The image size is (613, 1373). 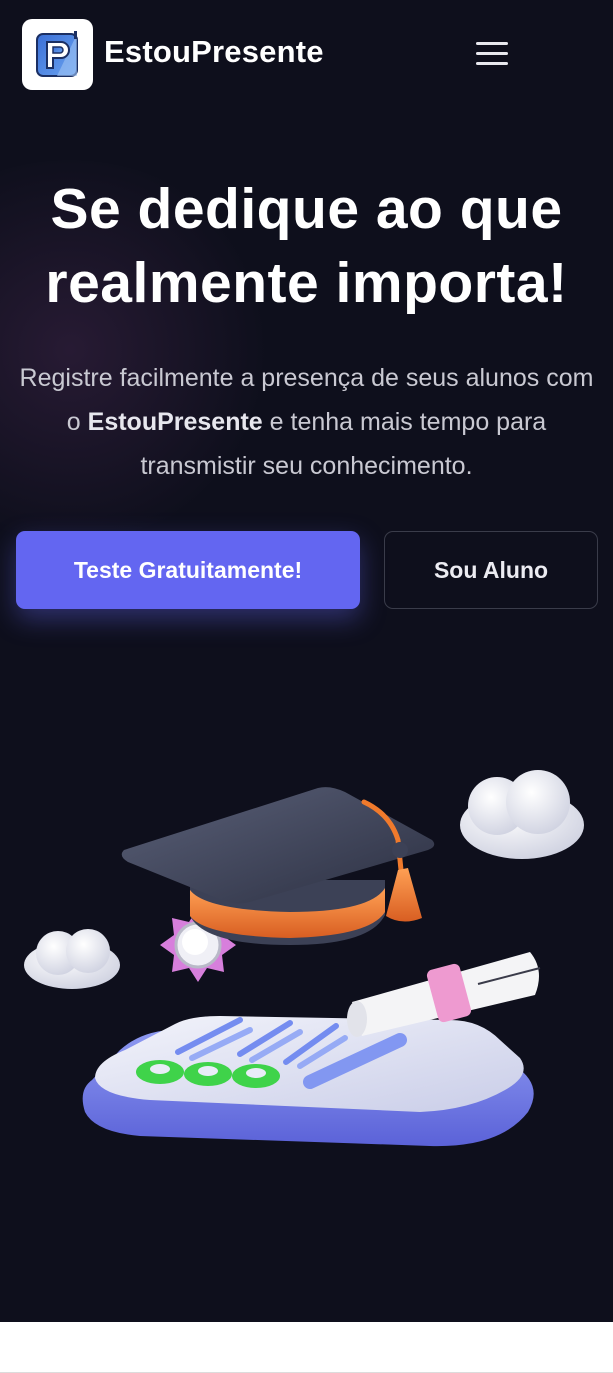 I want to click on graduation-cap-icon, so click(x=278, y=866).